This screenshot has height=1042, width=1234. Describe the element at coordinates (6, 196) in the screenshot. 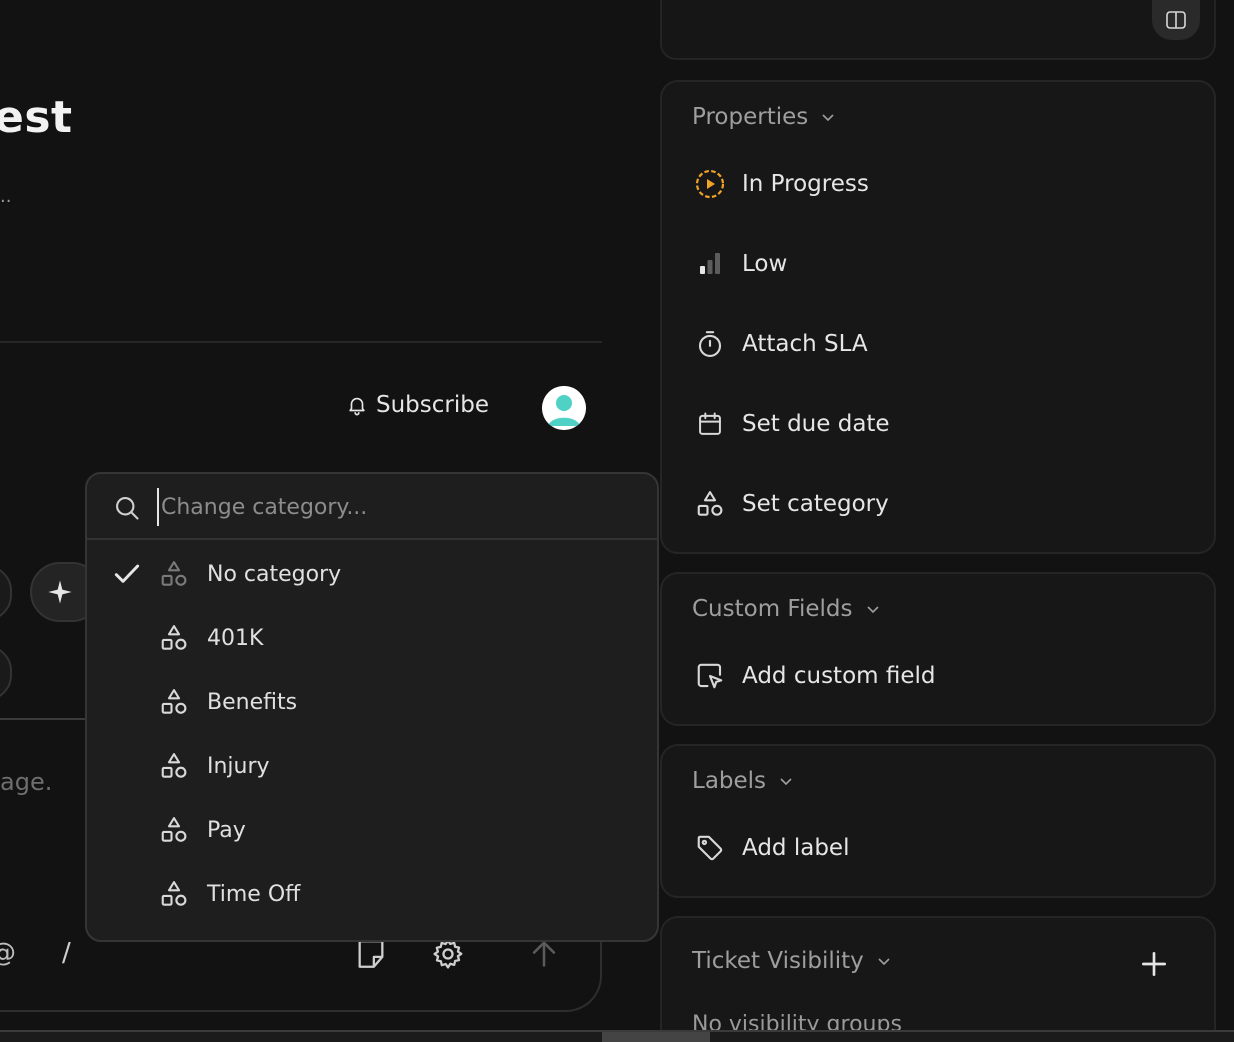

I see `title-subtext: ..` at that location.